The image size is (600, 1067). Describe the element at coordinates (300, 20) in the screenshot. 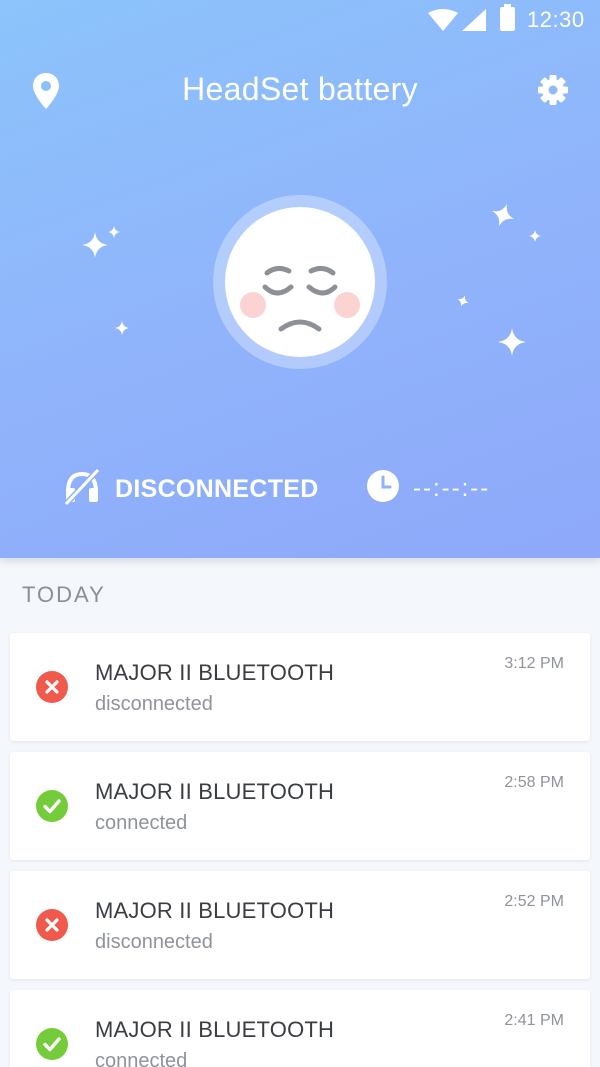

I see `status-bar: 12:30` at that location.